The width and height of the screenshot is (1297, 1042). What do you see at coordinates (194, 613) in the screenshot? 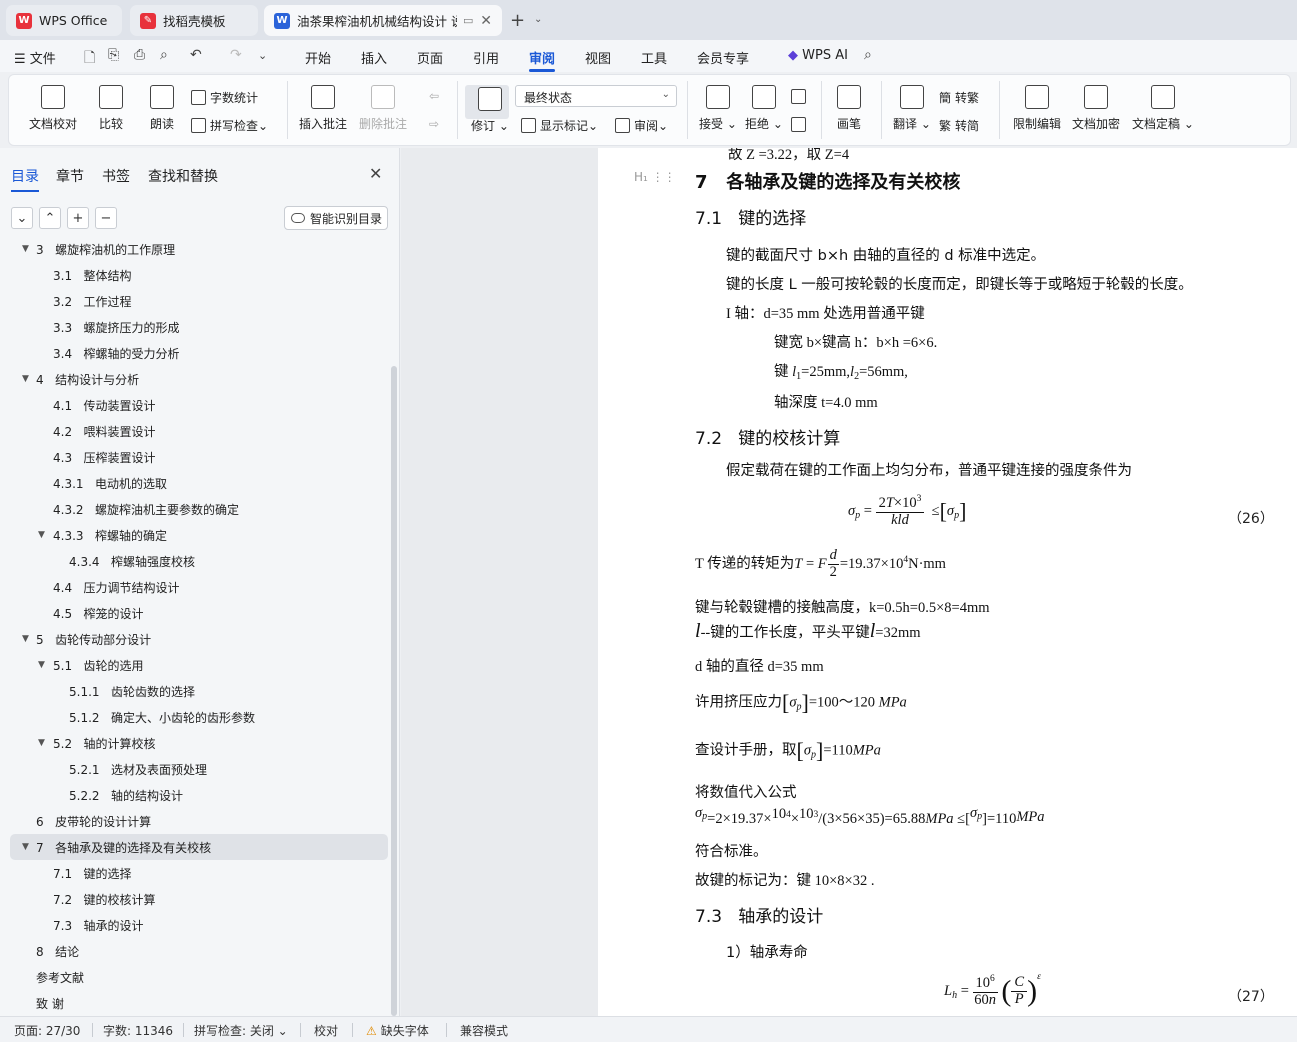
I see `toc-item: 4.5 榨笼的设计` at bounding box center [194, 613].